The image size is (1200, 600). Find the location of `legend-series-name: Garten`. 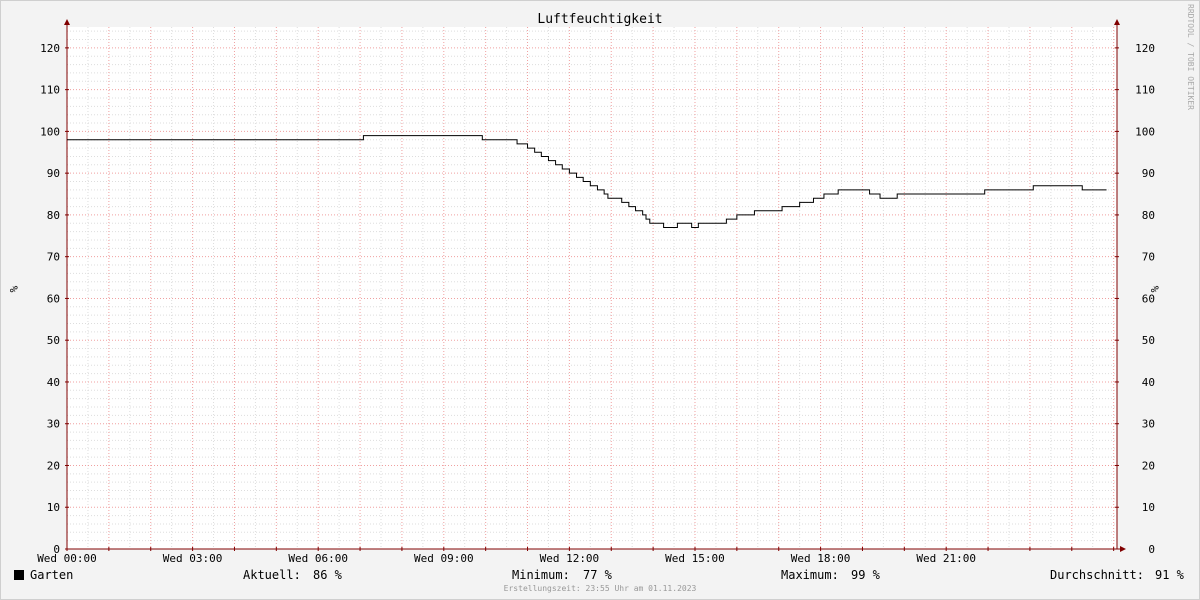

legend-series-name: Garten is located at coordinates (52, 575).